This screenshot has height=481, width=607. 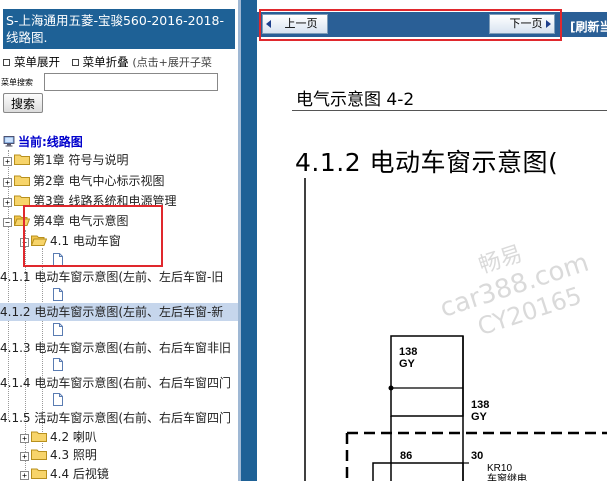 What do you see at coordinates (499, 468) in the screenshot?
I see `relay-id: KR10` at bounding box center [499, 468].